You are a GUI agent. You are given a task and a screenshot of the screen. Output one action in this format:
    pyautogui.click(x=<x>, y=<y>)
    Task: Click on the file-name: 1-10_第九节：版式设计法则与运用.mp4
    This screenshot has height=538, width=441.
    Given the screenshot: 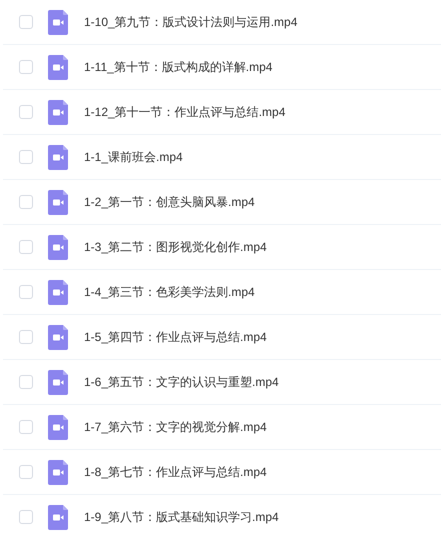 What is the action you would take?
    pyautogui.click(x=191, y=22)
    